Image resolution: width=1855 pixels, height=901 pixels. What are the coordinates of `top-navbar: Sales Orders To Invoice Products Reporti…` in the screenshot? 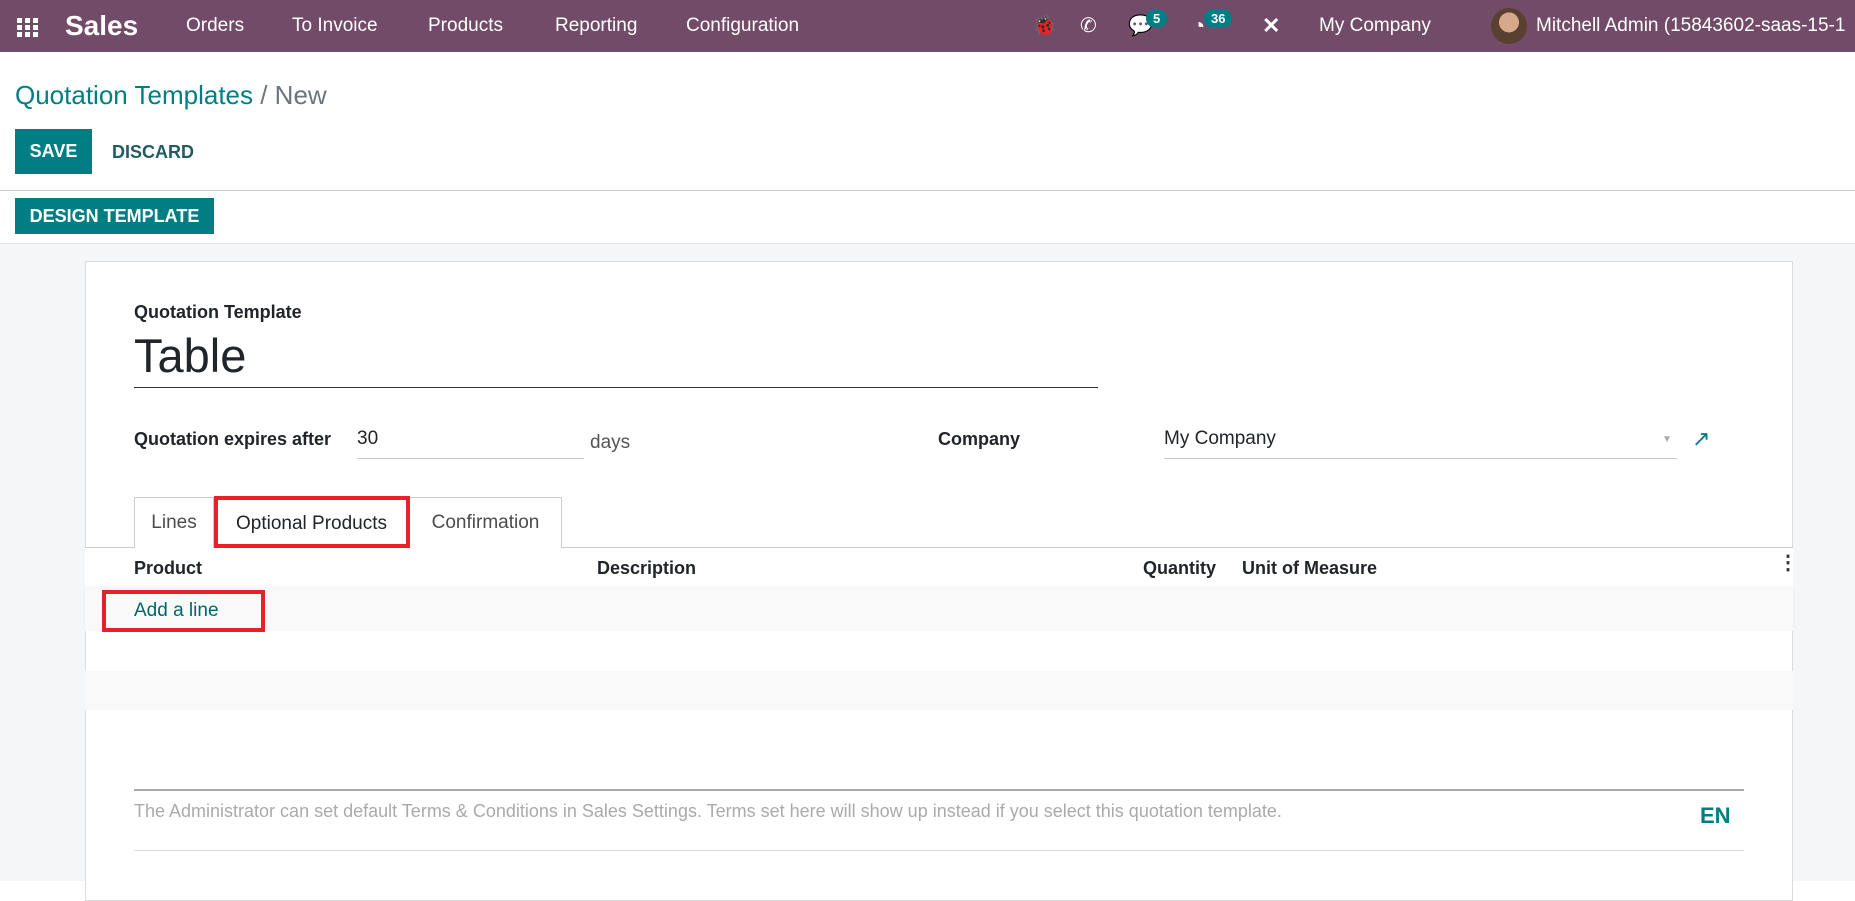 It's located at (927, 26).